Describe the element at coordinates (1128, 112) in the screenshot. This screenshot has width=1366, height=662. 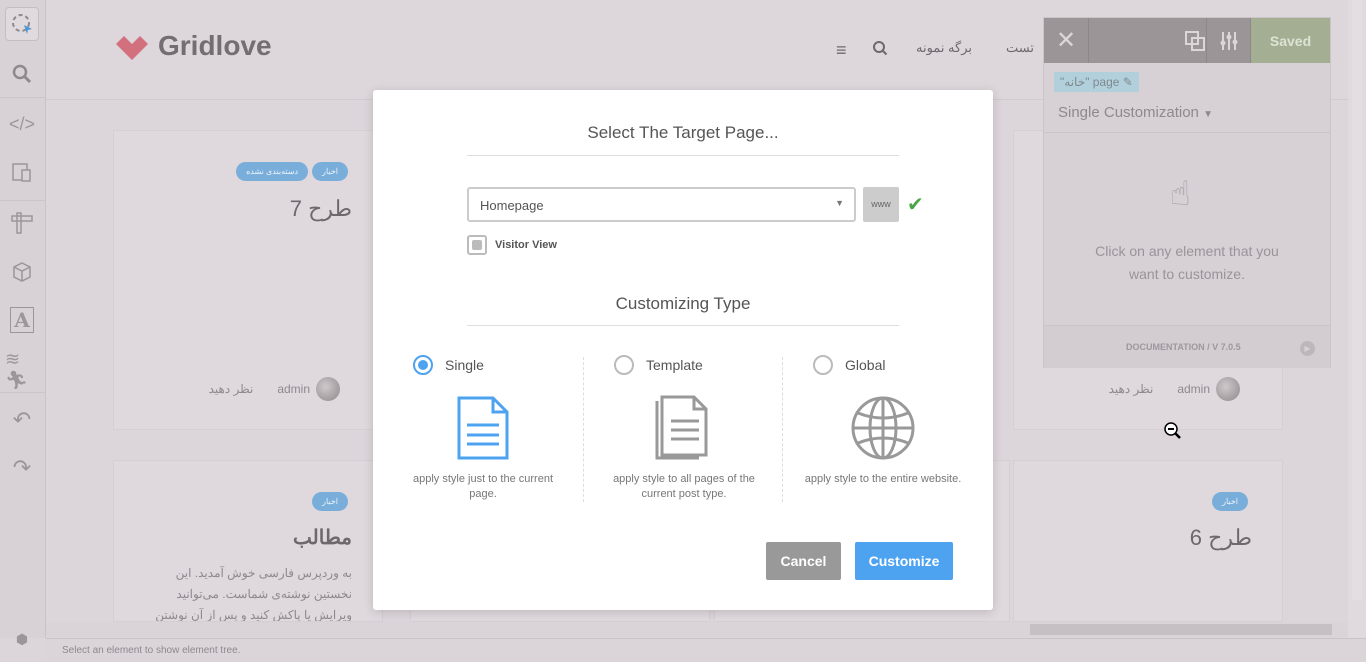
I see `mode-label: Single Customization` at that location.